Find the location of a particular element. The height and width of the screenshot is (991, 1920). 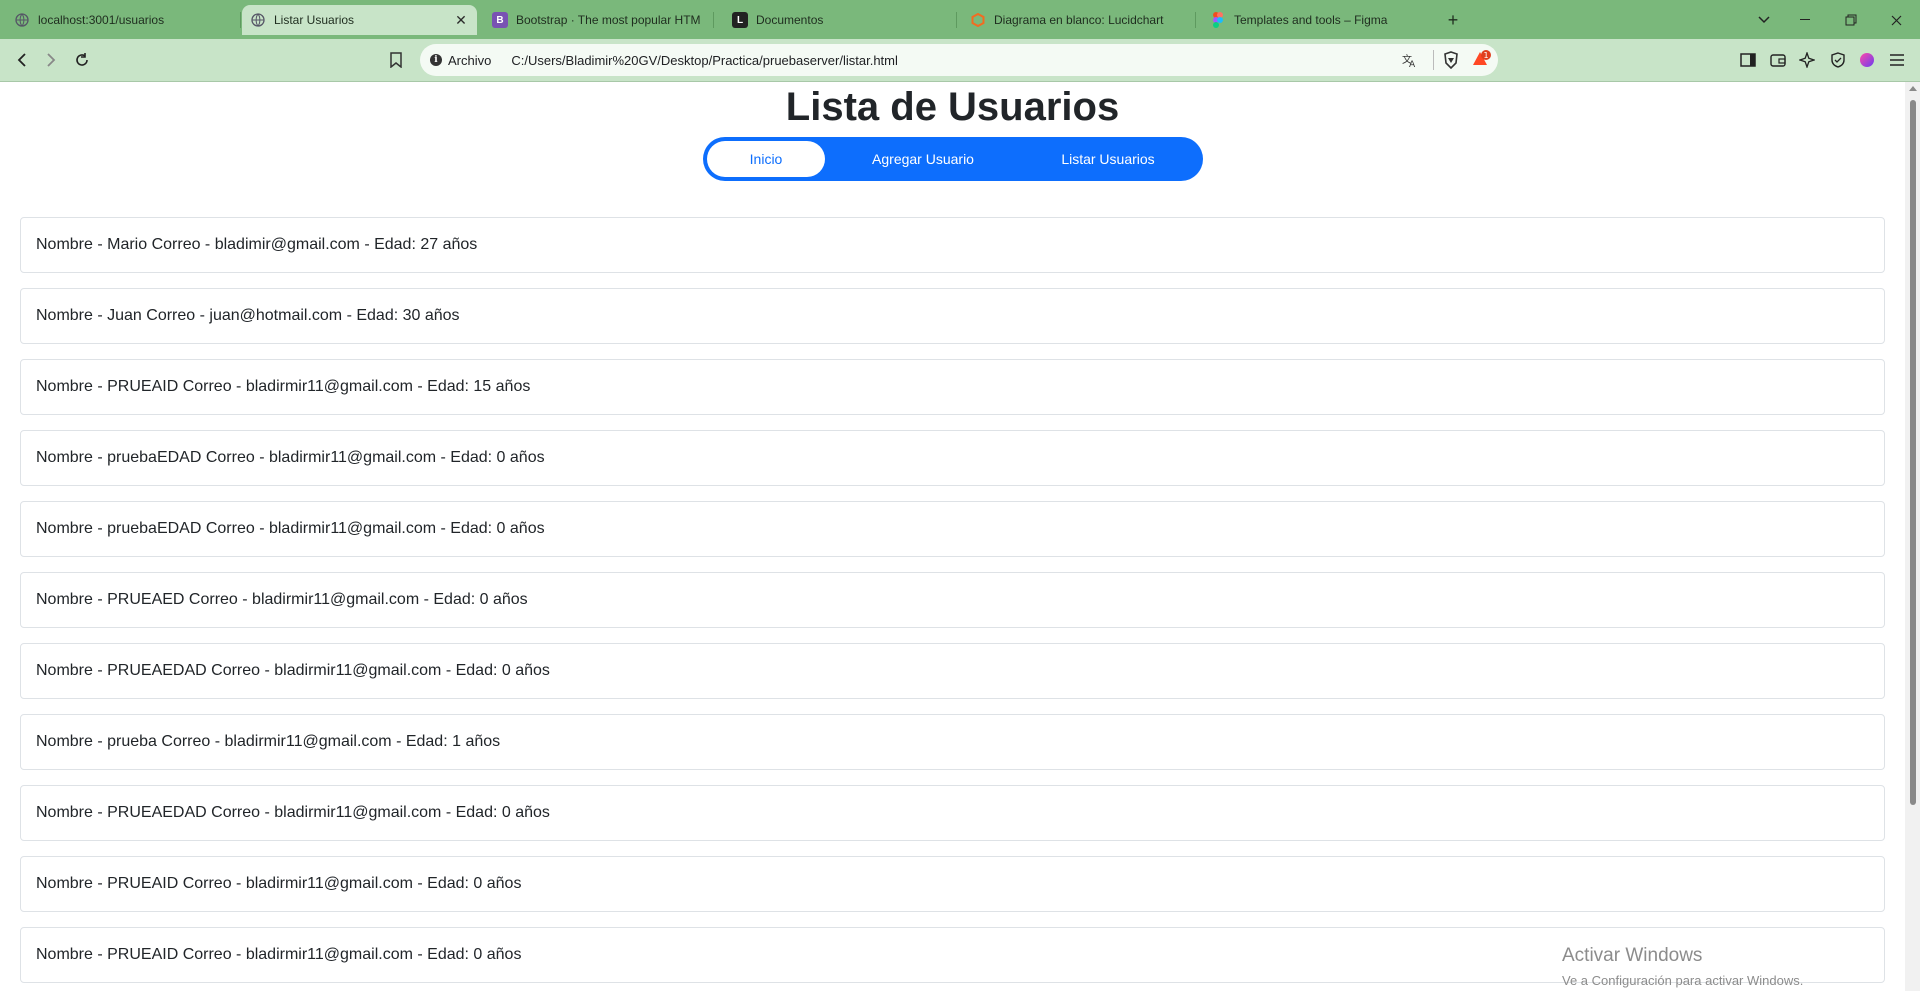

menu-icon is located at coordinates (1897, 60).